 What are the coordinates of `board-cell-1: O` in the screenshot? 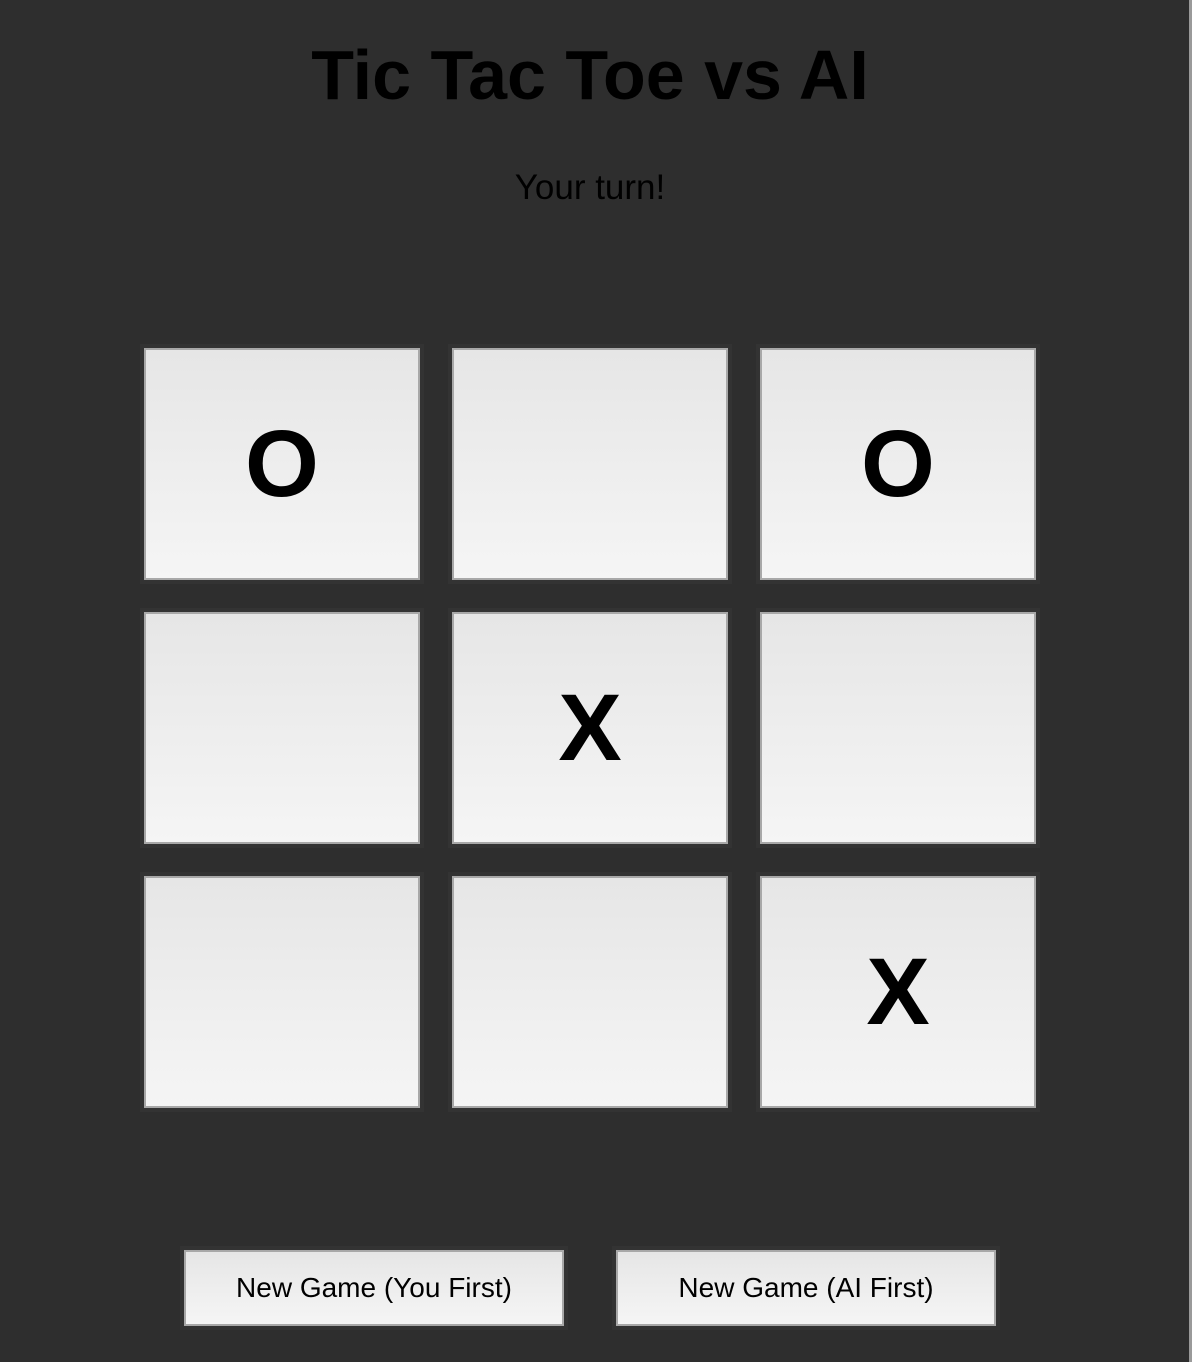 It's located at (282, 464).